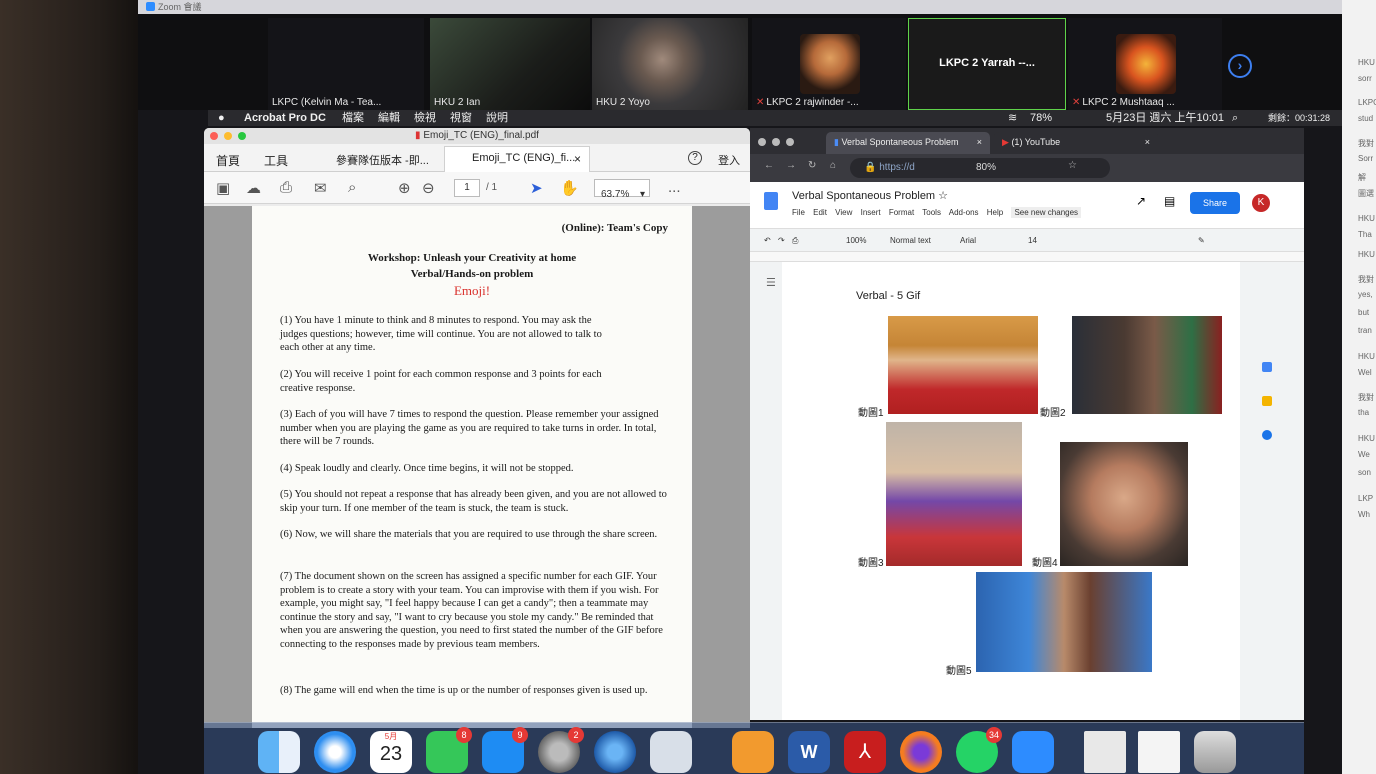 The width and height of the screenshot is (1376, 774). I want to click on save-icon: ▣, so click(223, 188).